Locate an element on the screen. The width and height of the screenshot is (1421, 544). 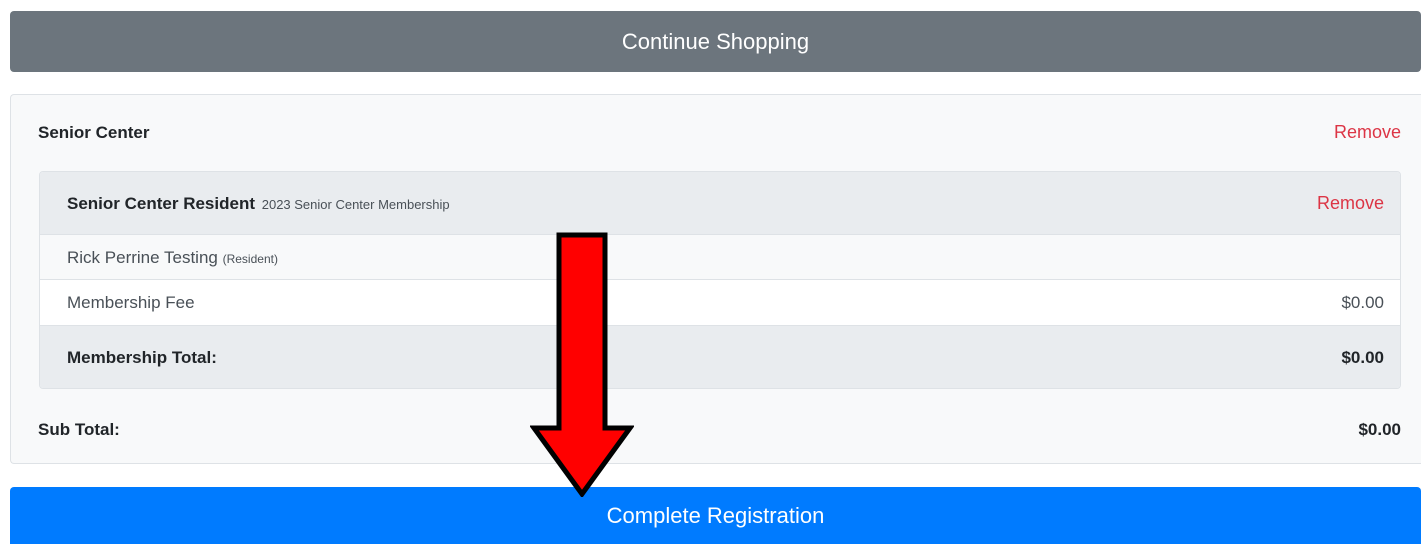
participant-name: Rick Perrine Testing is located at coordinates (142, 257).